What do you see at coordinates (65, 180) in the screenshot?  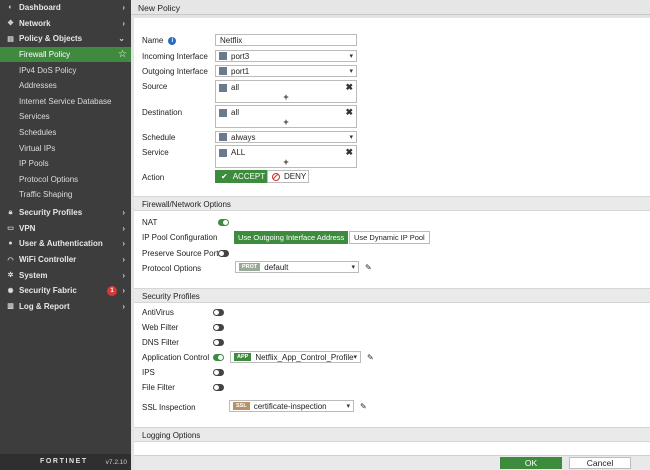 I see `sidebar-item-protocol-options: Protocol Options` at bounding box center [65, 180].